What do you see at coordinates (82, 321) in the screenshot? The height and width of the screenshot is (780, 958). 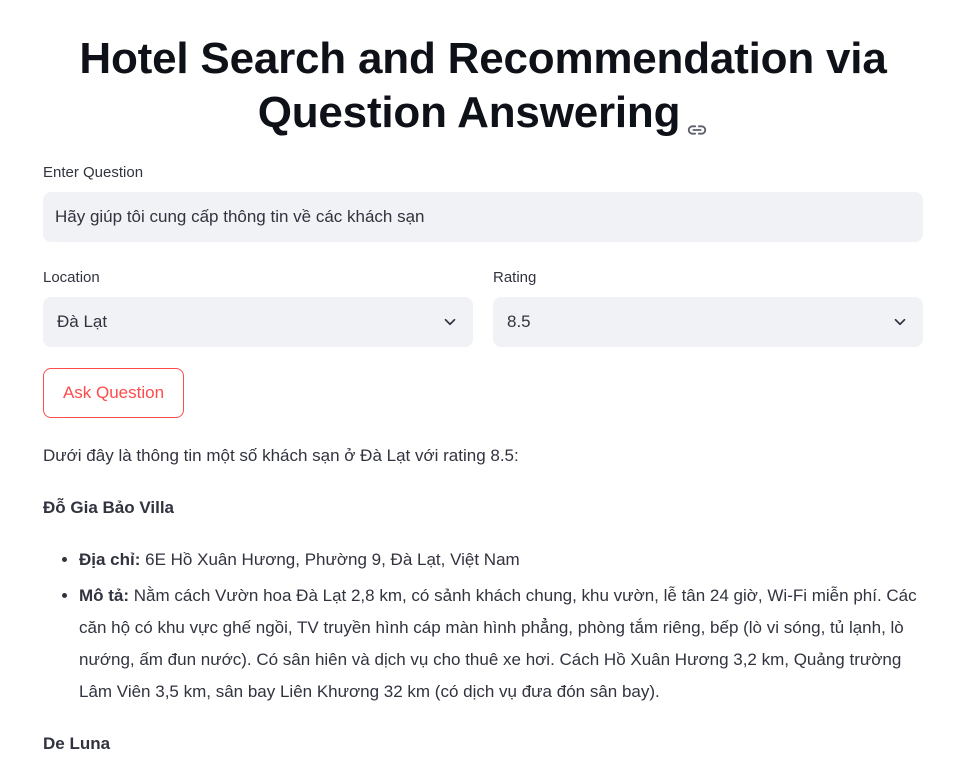 I see `location-selected-value: Đà Lạt` at bounding box center [82, 321].